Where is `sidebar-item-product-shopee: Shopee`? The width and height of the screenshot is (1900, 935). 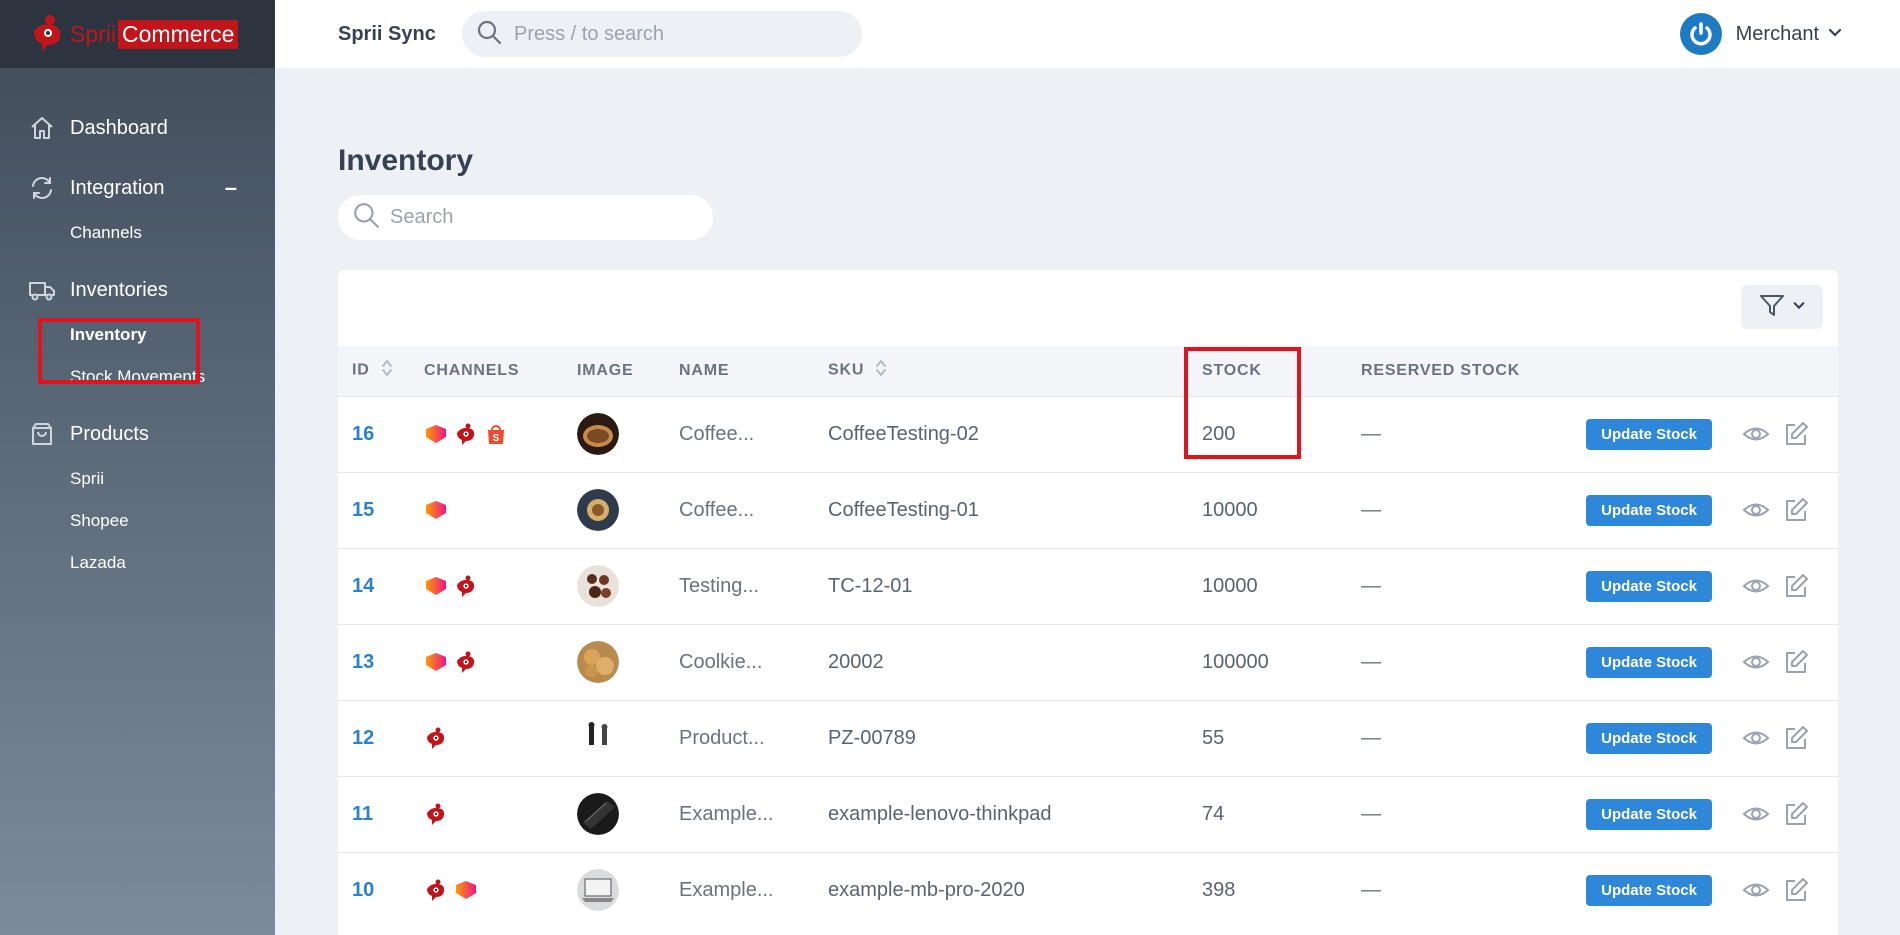 sidebar-item-product-shopee: Shopee is located at coordinates (137, 521).